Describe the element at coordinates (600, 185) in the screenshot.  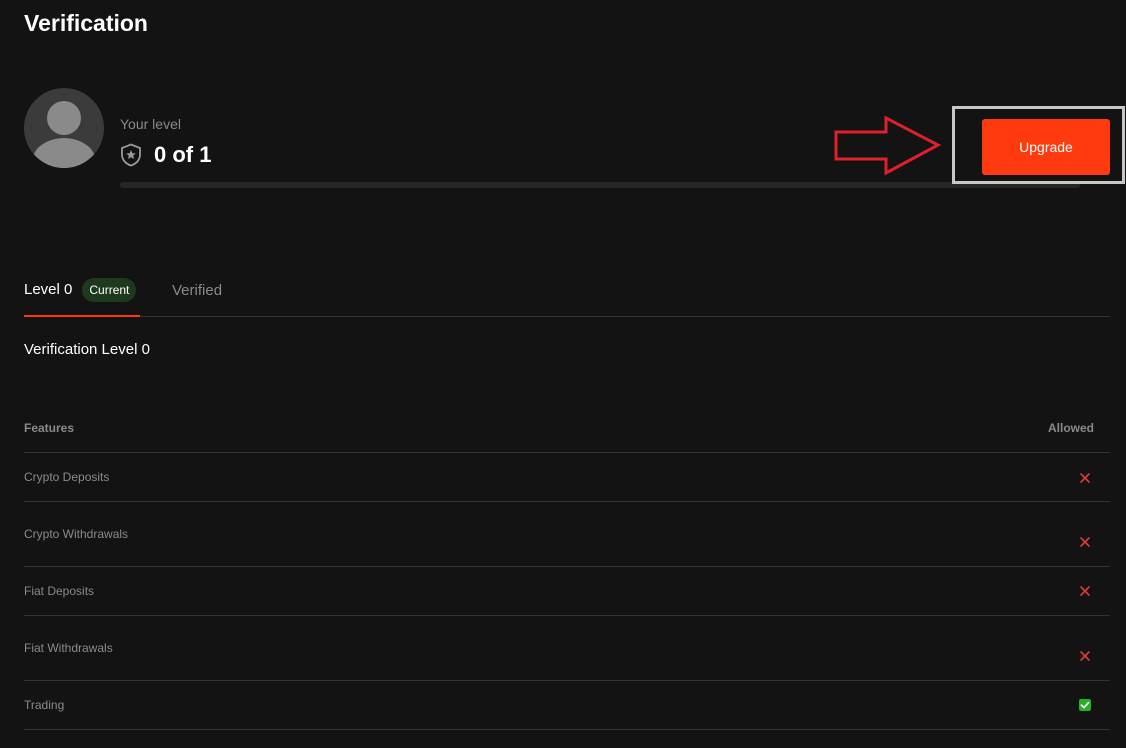
I see `level-progress-bar` at that location.